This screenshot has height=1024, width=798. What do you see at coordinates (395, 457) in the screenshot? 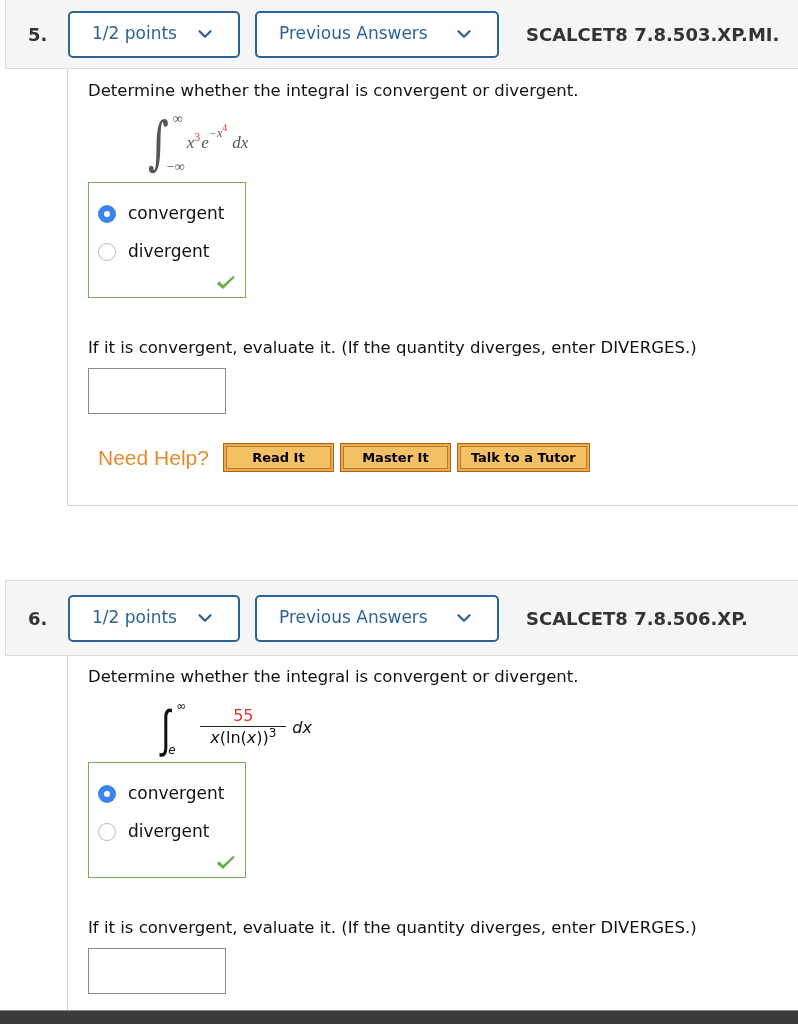
I see `help-button: Master It` at bounding box center [395, 457].